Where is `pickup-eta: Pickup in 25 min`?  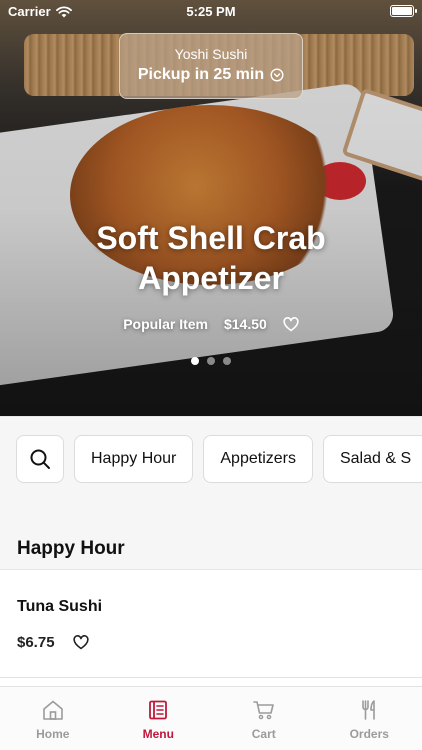 pickup-eta: Pickup in 25 min is located at coordinates (211, 75).